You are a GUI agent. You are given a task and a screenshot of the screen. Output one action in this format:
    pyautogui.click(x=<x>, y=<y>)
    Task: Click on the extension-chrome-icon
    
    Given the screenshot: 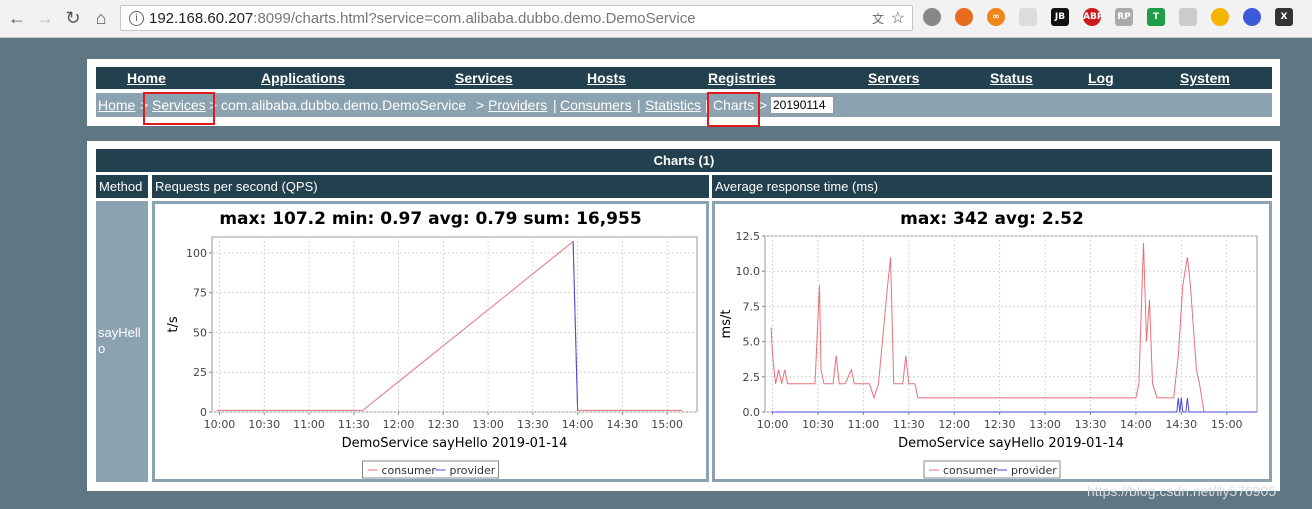 What is the action you would take?
    pyautogui.click(x=1220, y=17)
    